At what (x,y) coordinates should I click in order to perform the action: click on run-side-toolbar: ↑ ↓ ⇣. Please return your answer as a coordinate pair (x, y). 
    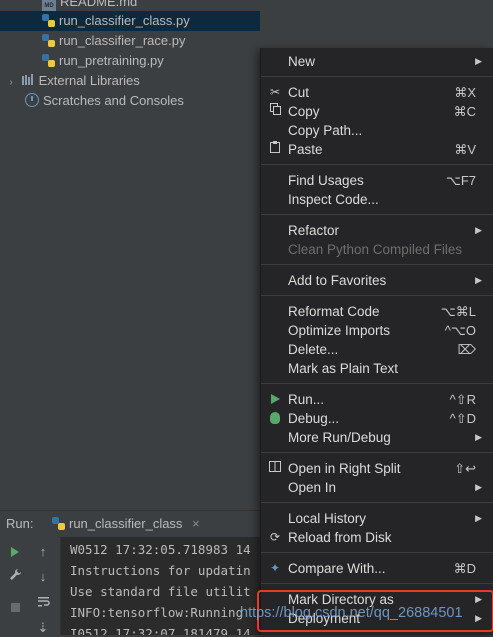
    Looking at the image, I should click on (30, 586).